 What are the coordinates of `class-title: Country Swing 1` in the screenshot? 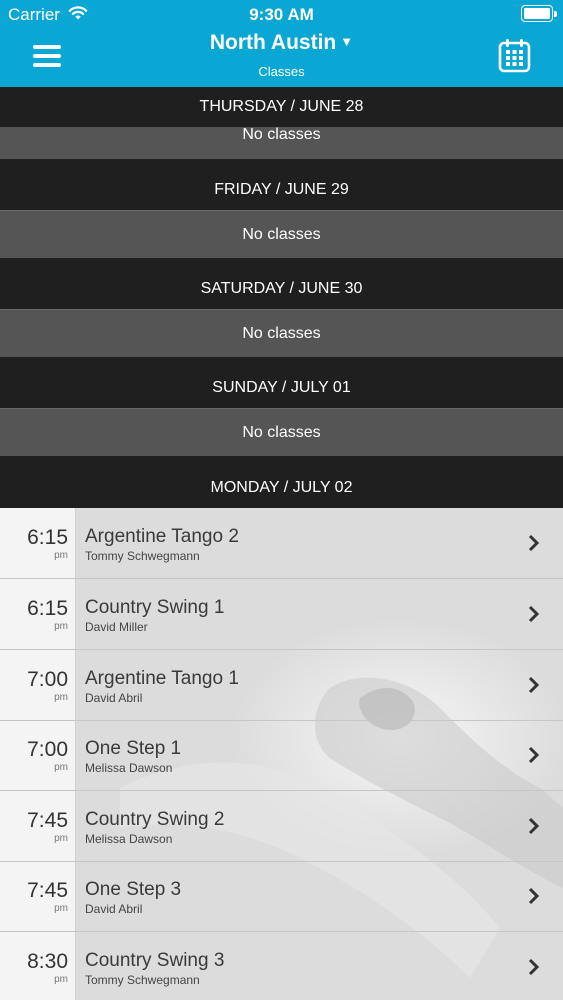 It's located at (155, 607).